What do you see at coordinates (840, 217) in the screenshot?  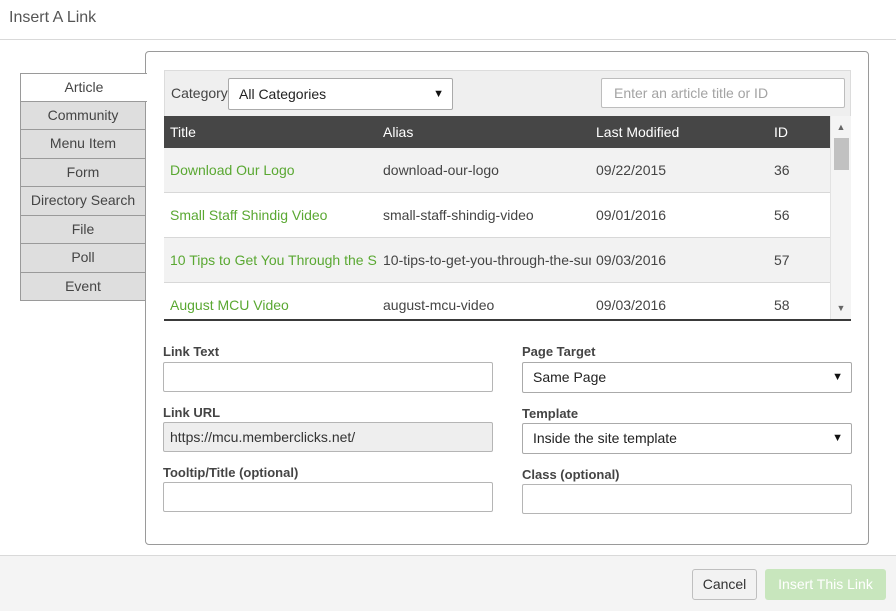 I see `table-scrollbar: ▲ ▼` at bounding box center [840, 217].